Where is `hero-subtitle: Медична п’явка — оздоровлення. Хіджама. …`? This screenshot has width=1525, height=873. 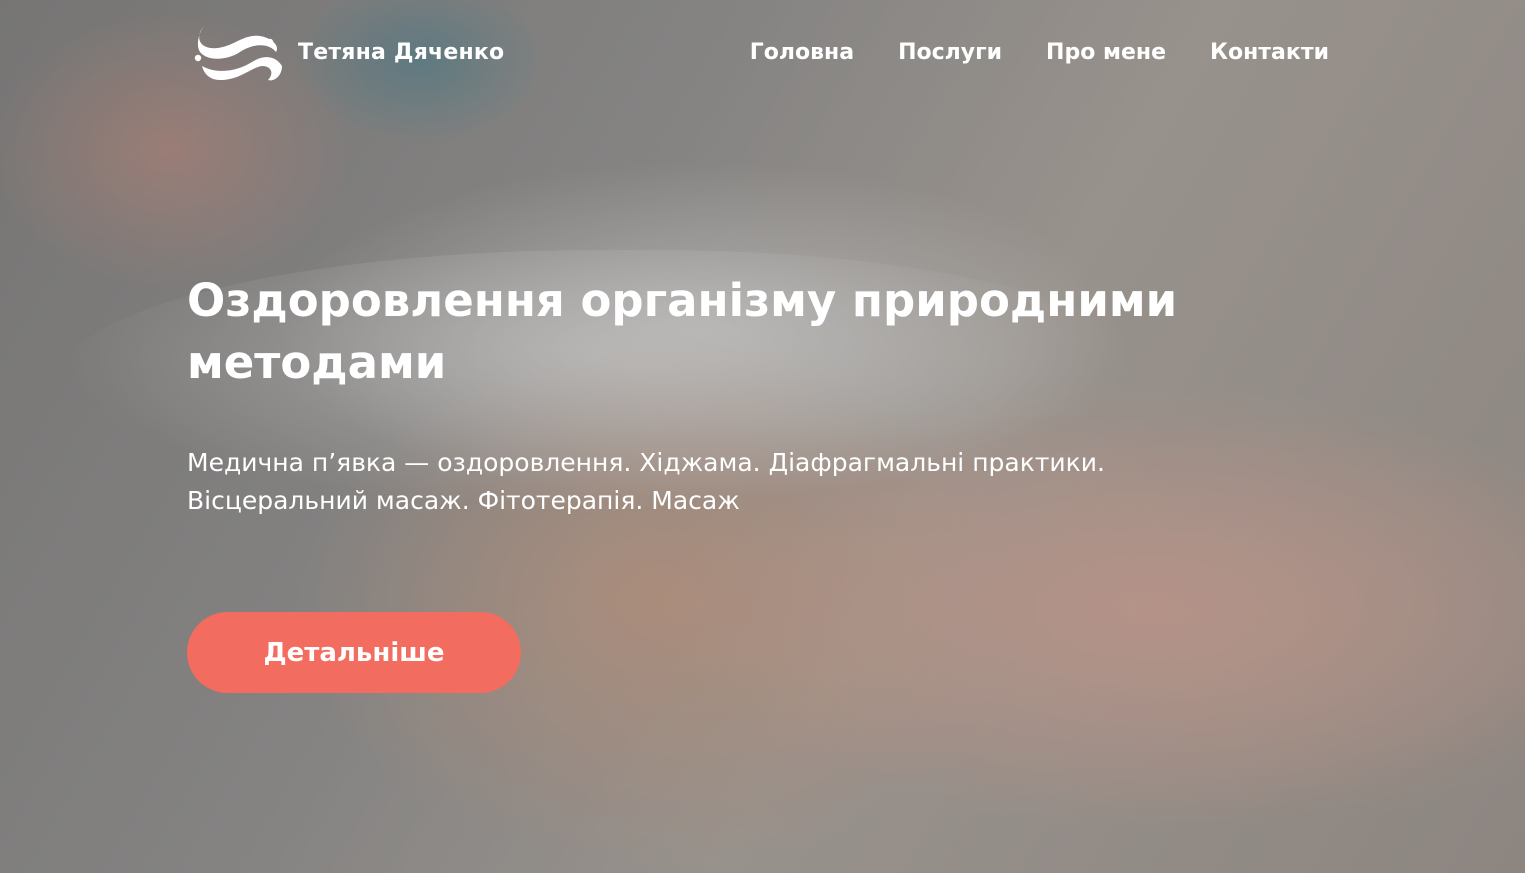
hero-subtitle: Медична п’явка — оздоровлення. Хіджама. … is located at coordinates (646, 481).